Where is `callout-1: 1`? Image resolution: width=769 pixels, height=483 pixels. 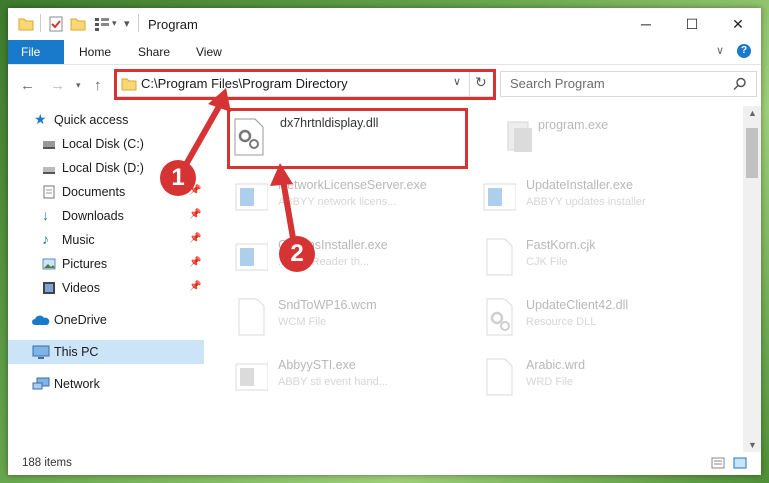 callout-1: 1 is located at coordinates (178, 178).